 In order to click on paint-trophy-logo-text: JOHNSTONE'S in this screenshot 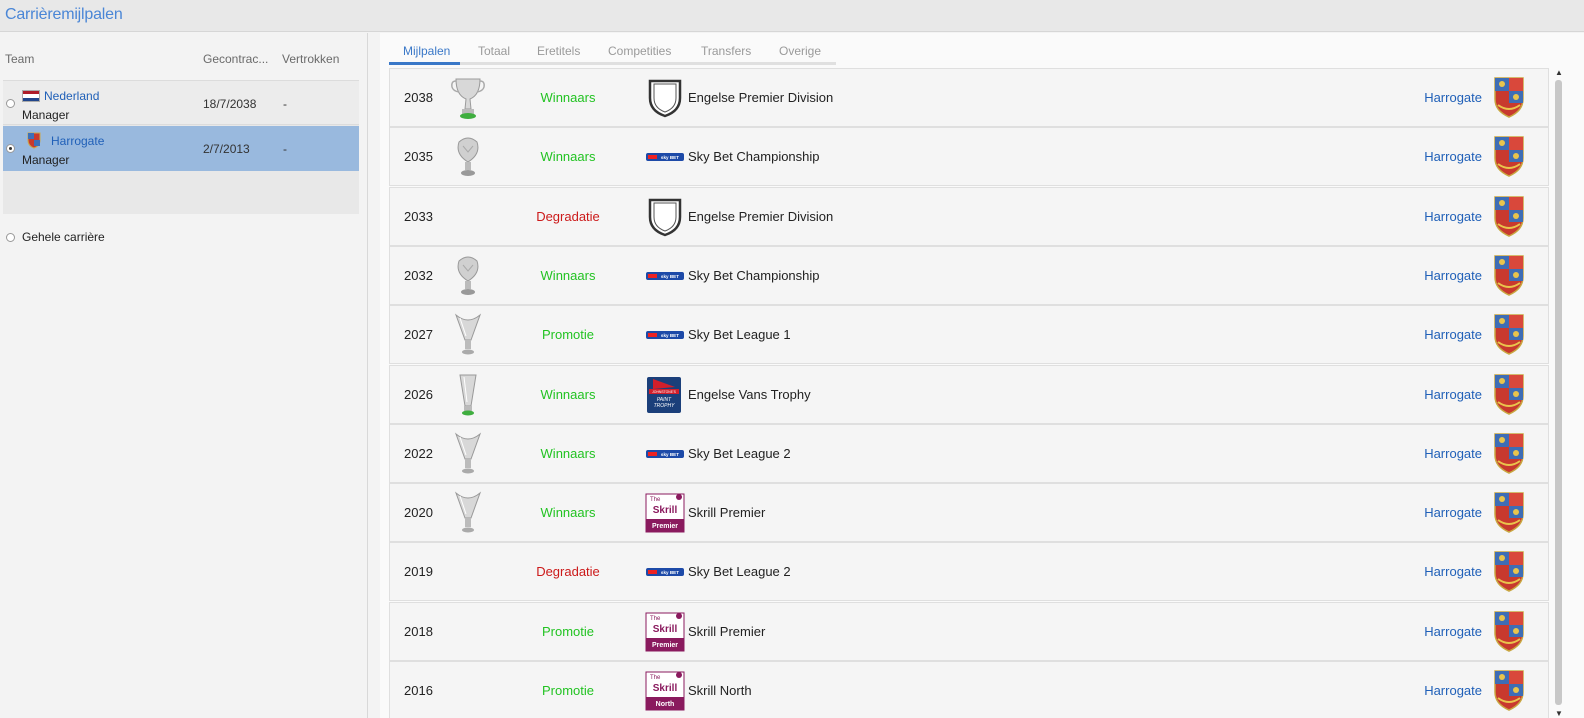, I will do `click(664, 392)`.